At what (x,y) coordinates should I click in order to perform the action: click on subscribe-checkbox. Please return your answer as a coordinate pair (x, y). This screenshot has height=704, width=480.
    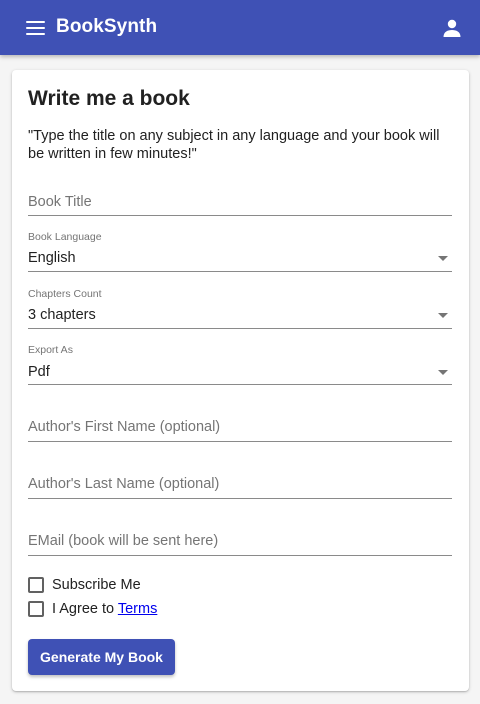
    Looking at the image, I should click on (36, 585).